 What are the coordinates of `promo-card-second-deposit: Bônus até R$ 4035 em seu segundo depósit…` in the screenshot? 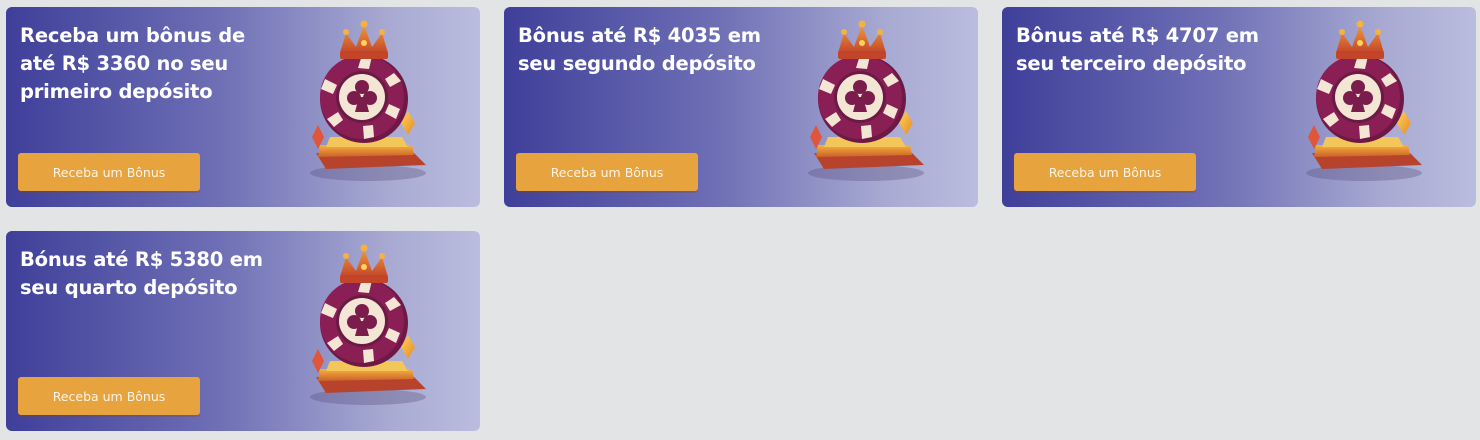 It's located at (741, 107).